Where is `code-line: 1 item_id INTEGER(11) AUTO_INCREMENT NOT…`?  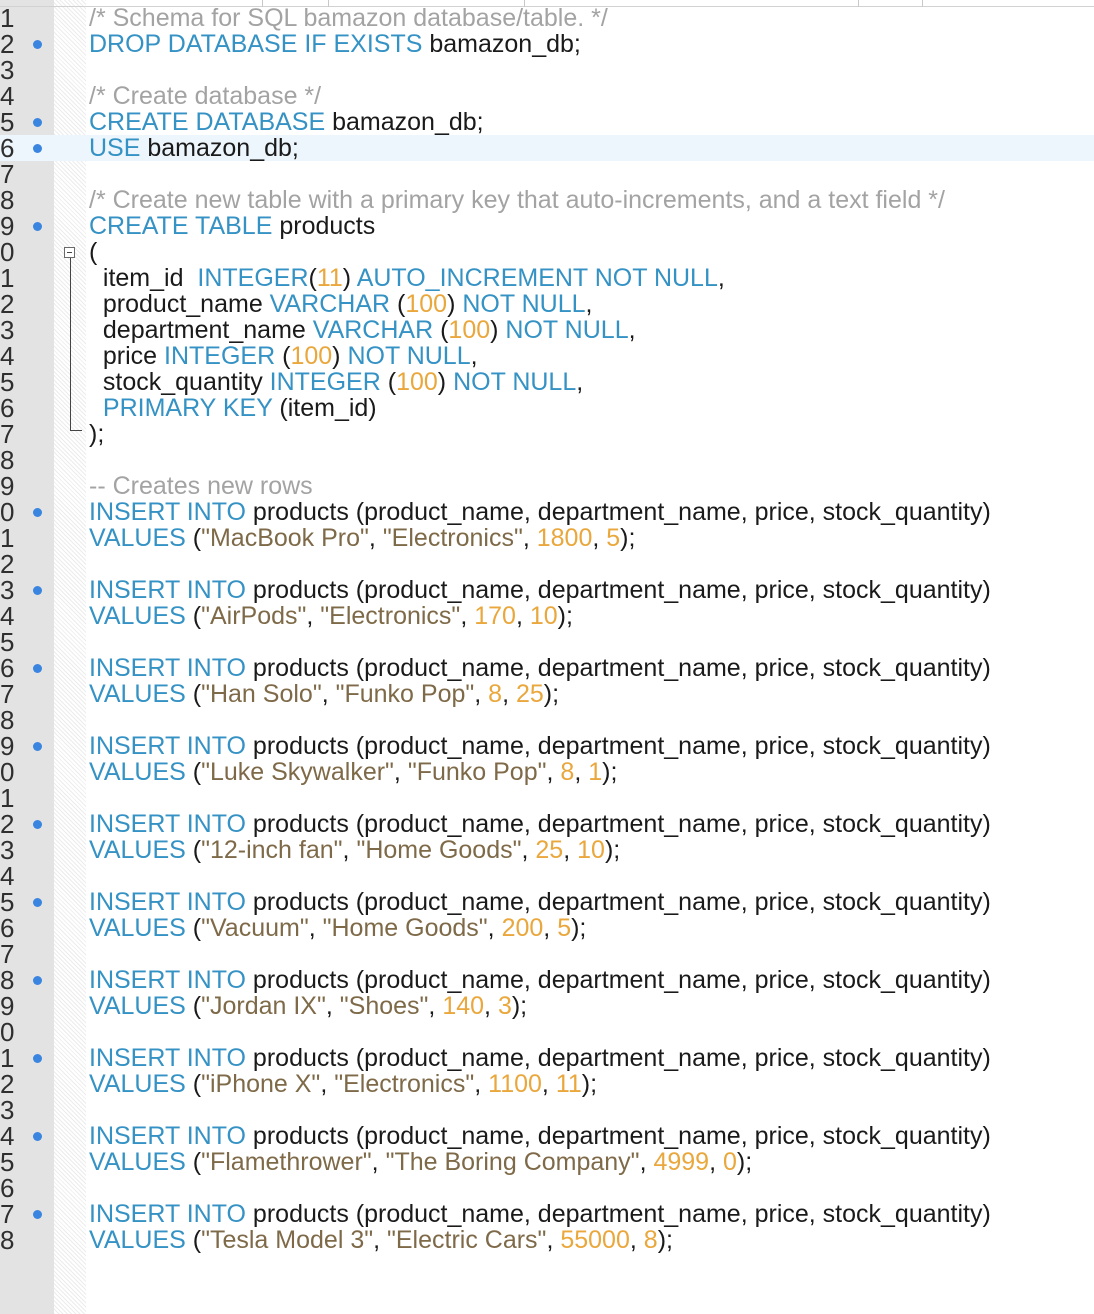
code-line: 1 item_id INTEGER(11) AUTO_INCREMENT NOT… is located at coordinates (547, 278).